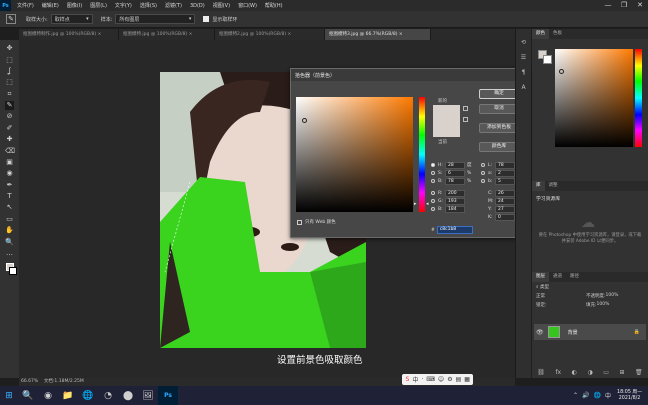  I want to click on color-panel-hue-slider, so click(638, 98).